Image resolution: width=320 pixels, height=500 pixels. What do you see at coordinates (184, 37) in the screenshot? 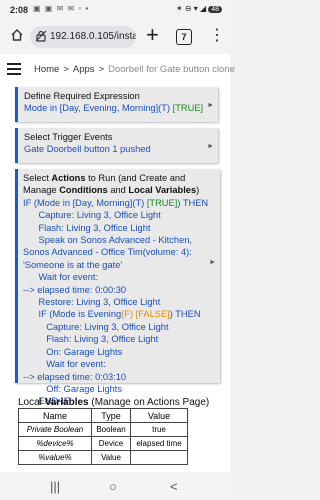
I see `tab-switcher-button: 7` at bounding box center [184, 37].